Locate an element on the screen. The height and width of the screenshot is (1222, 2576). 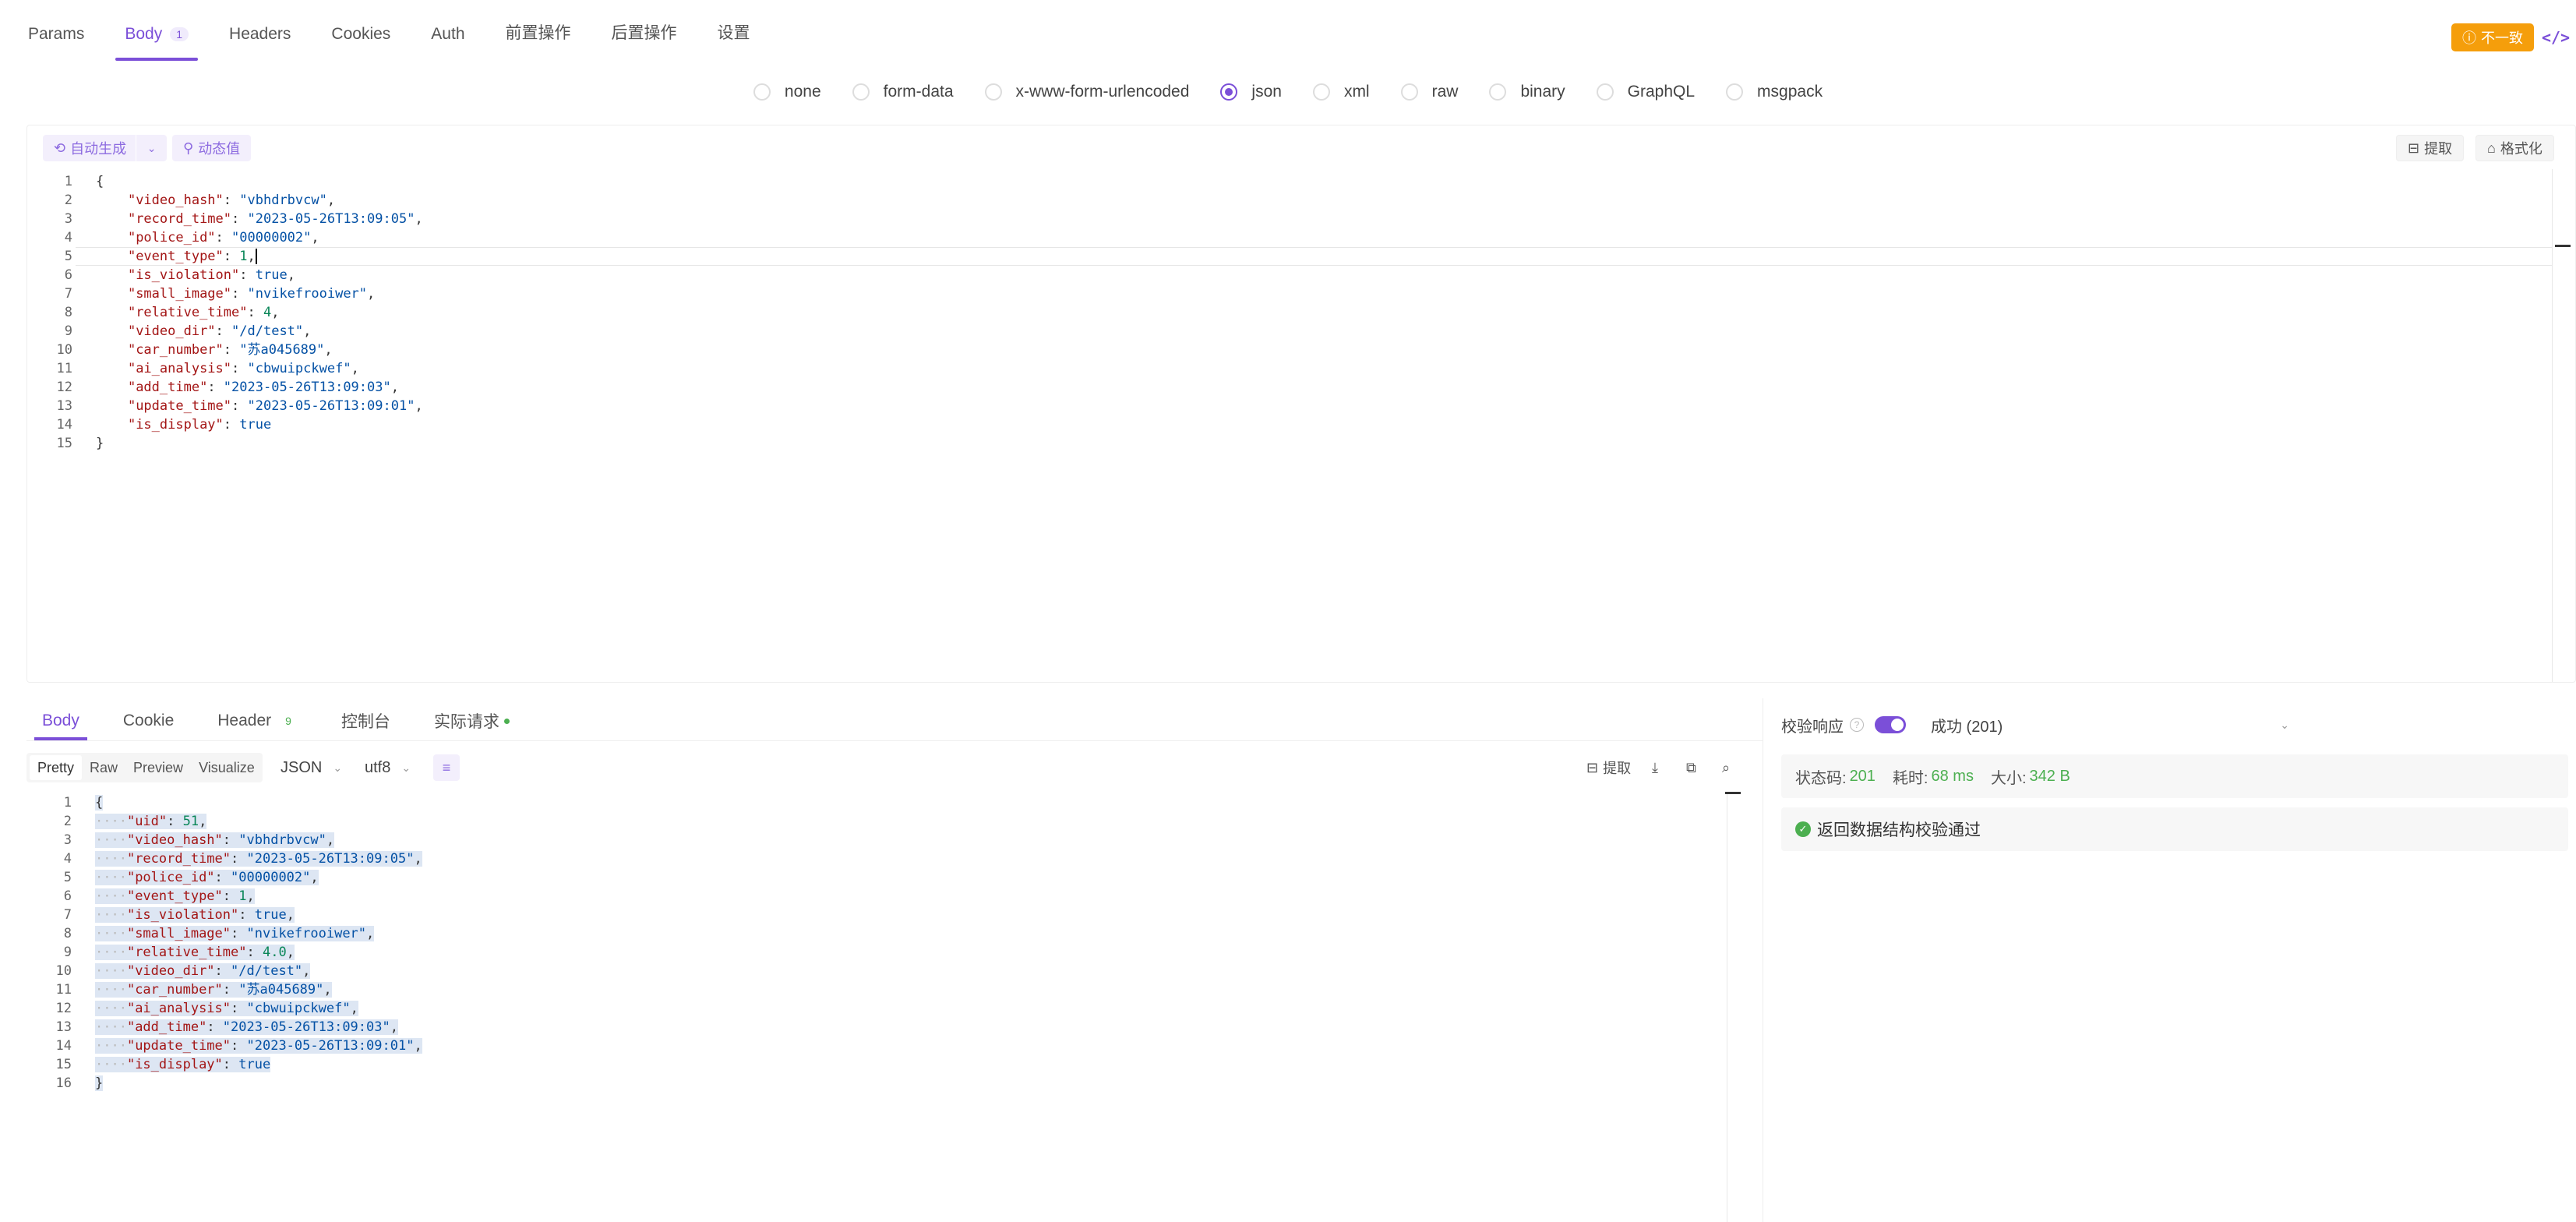
validate-response: 校验响应 ? is located at coordinates (1843, 725).